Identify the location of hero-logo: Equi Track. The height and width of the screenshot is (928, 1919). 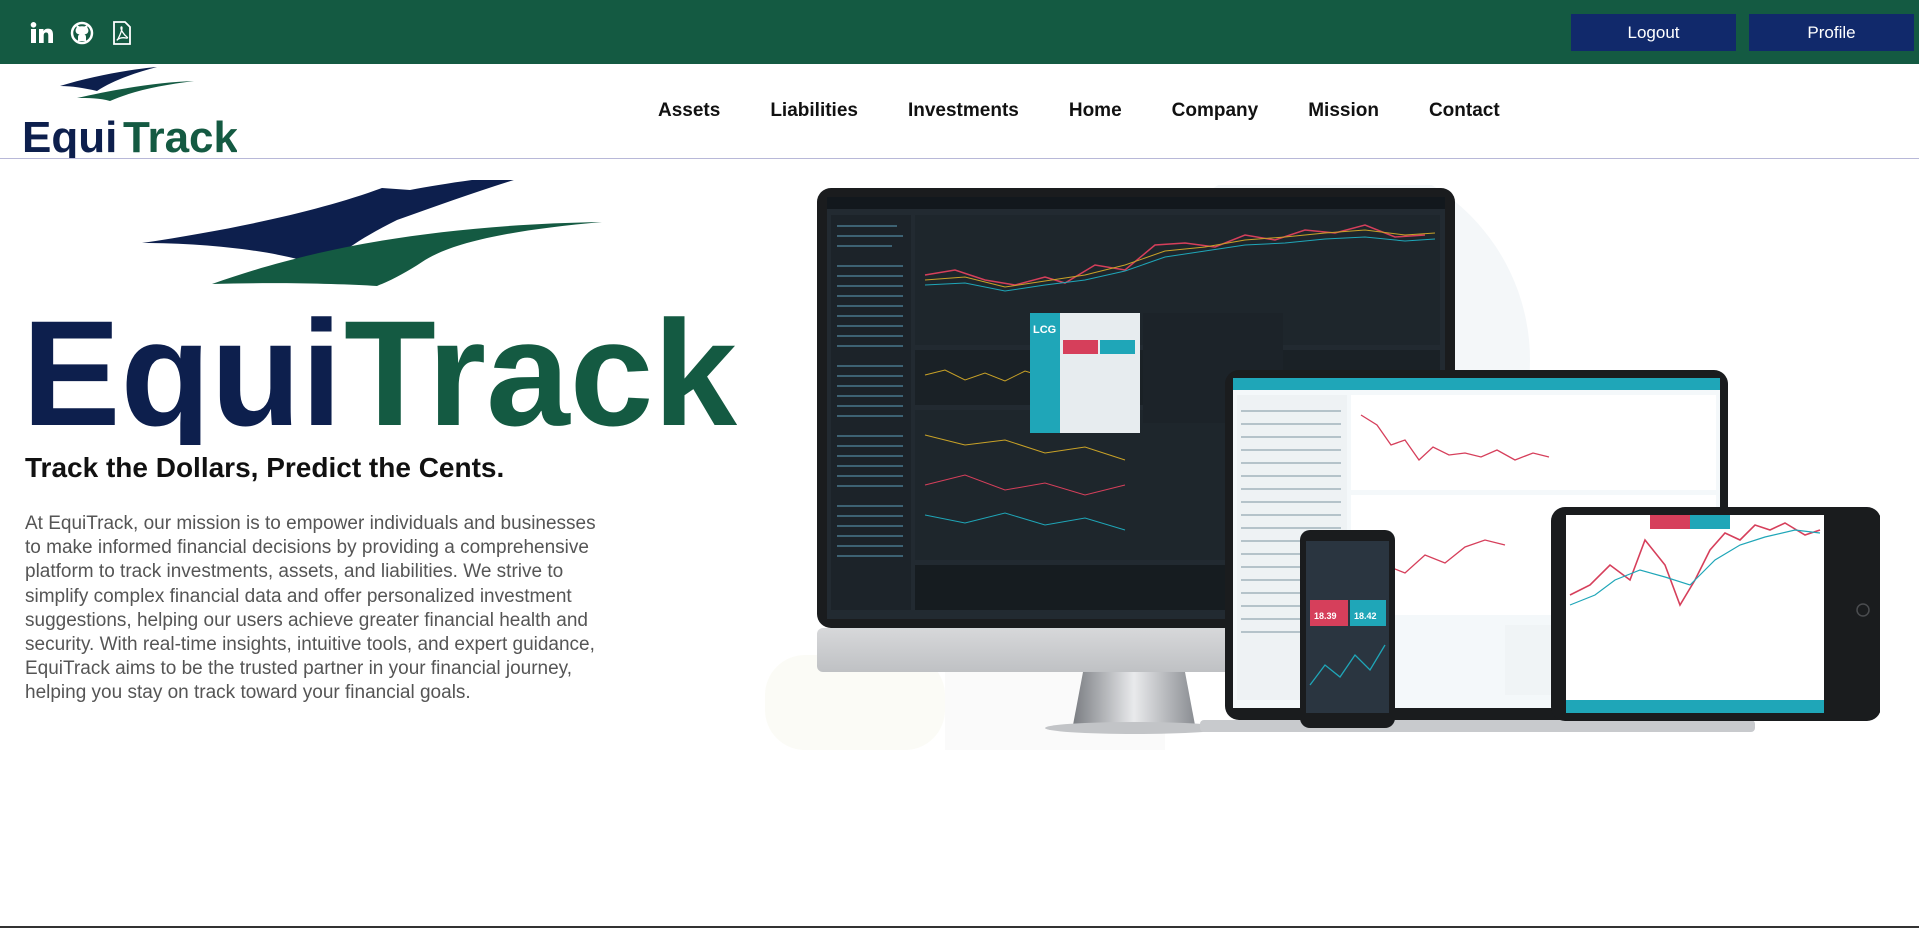
(379, 312).